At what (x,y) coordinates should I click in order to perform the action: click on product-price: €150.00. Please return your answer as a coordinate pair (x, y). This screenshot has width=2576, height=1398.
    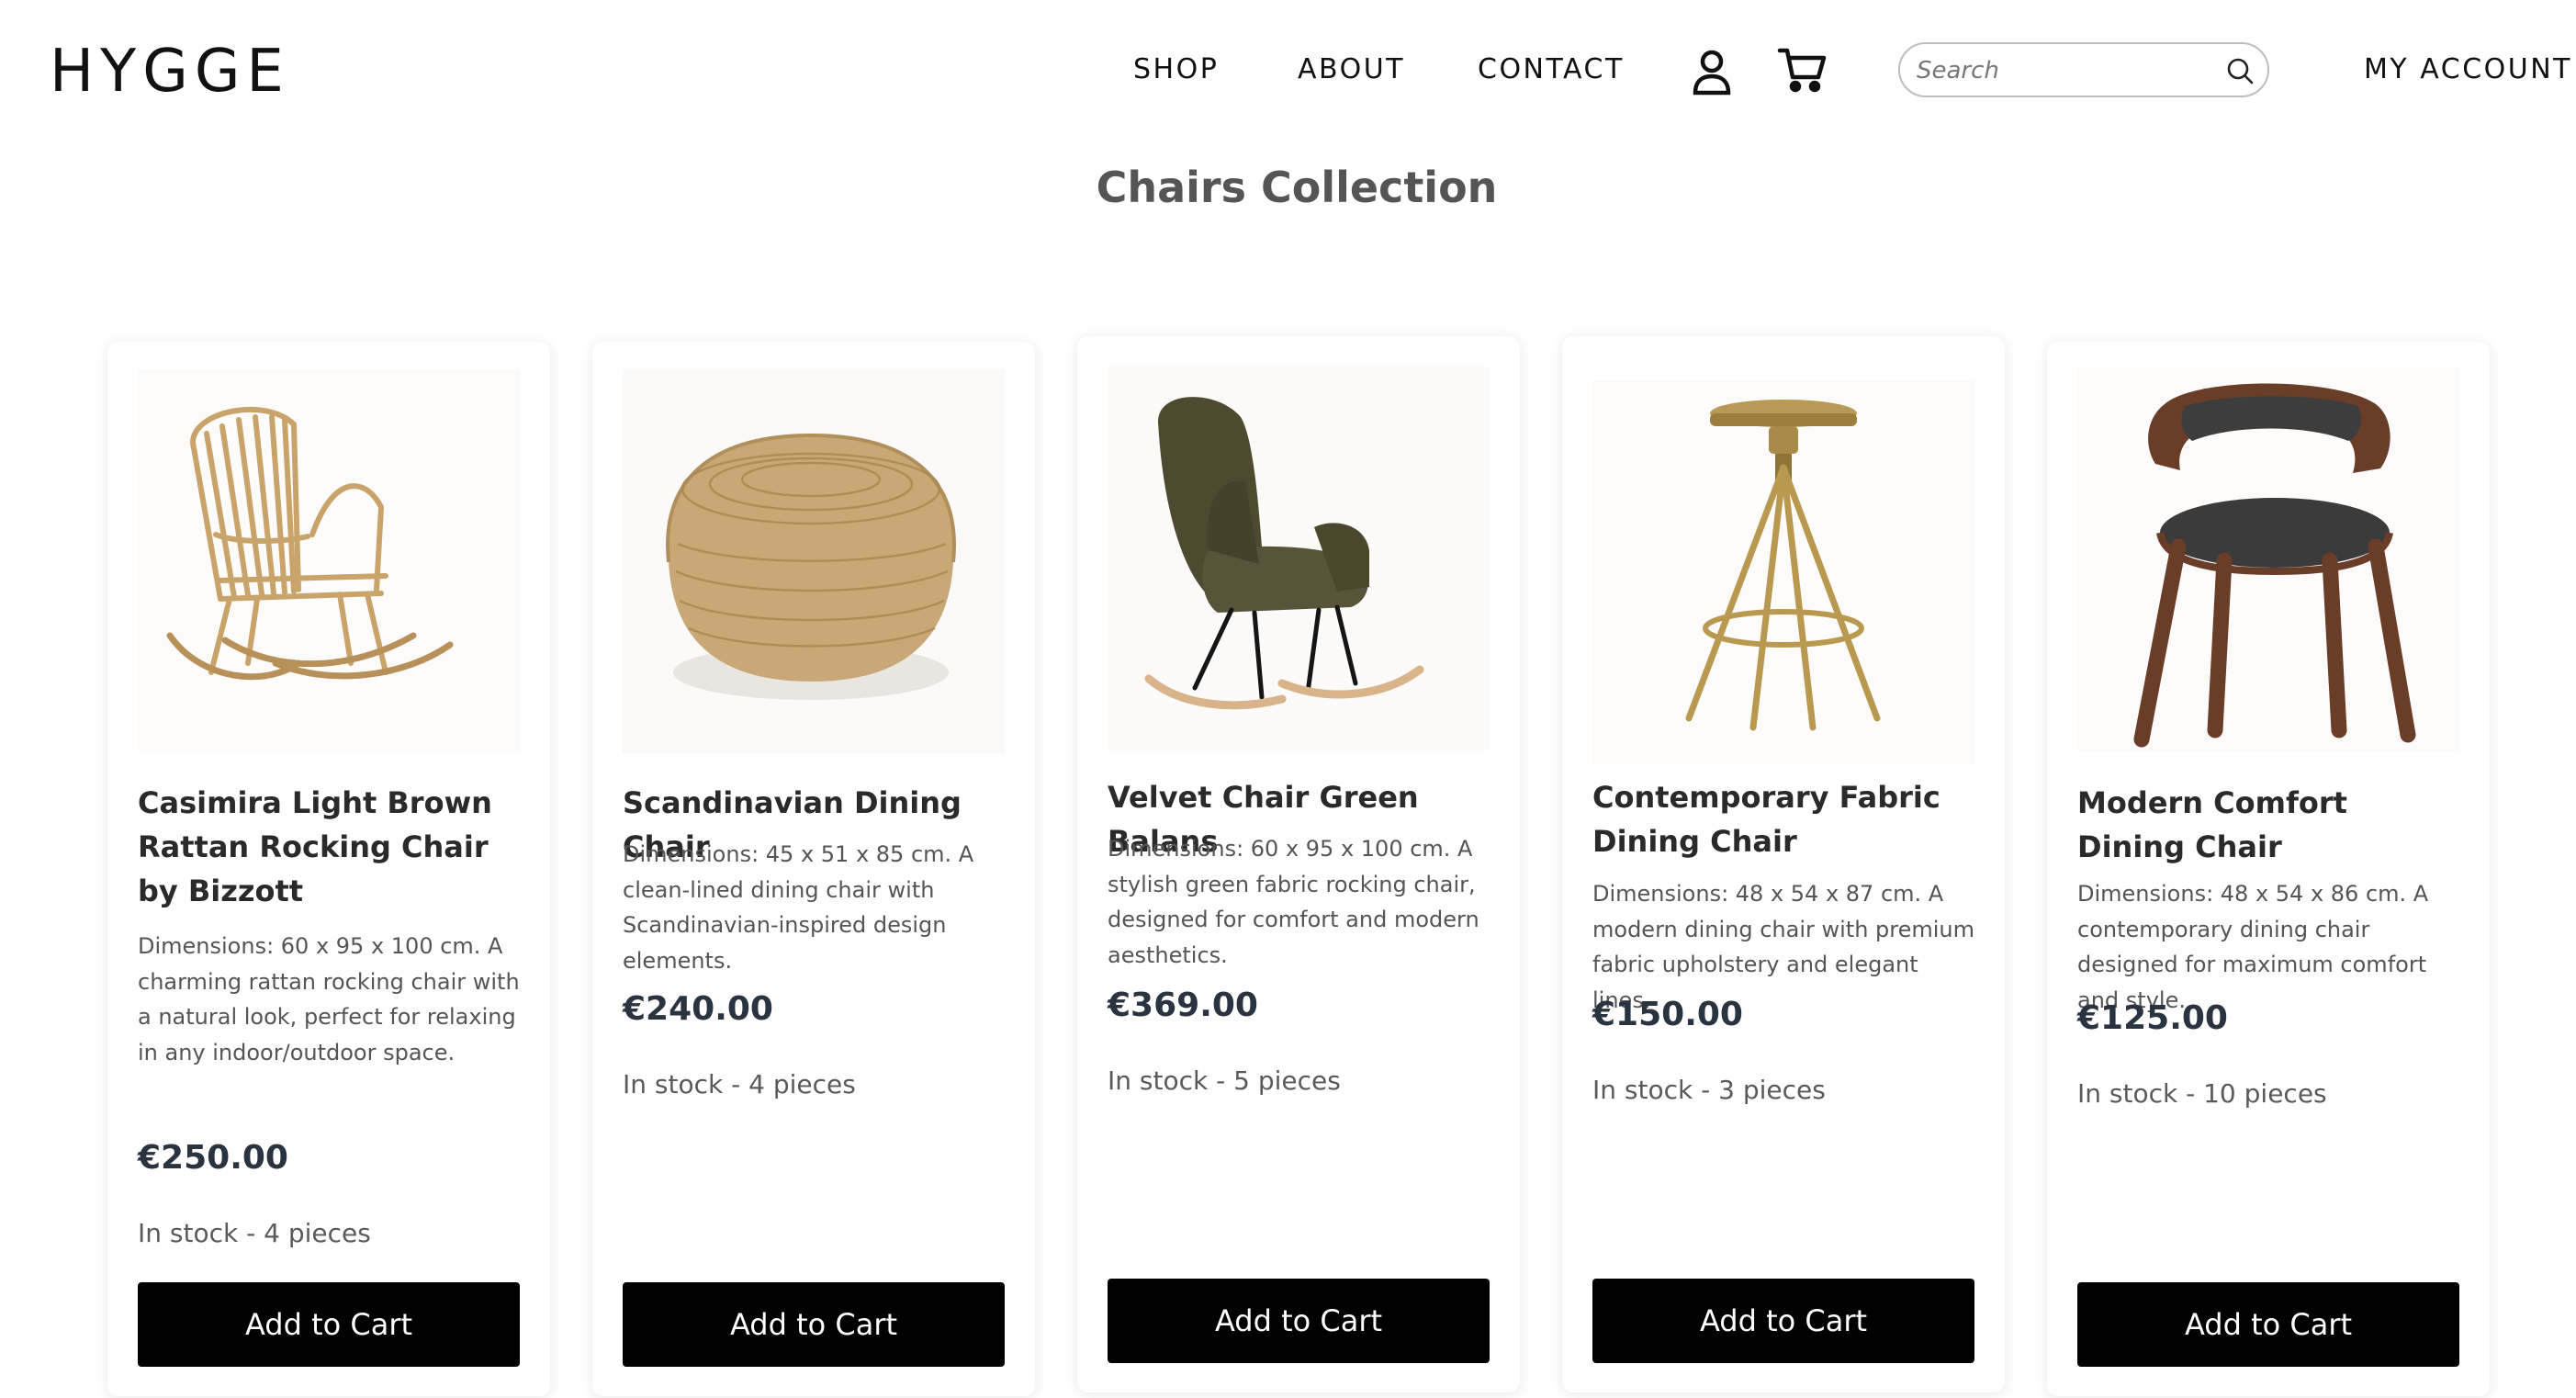
    Looking at the image, I should click on (1667, 1015).